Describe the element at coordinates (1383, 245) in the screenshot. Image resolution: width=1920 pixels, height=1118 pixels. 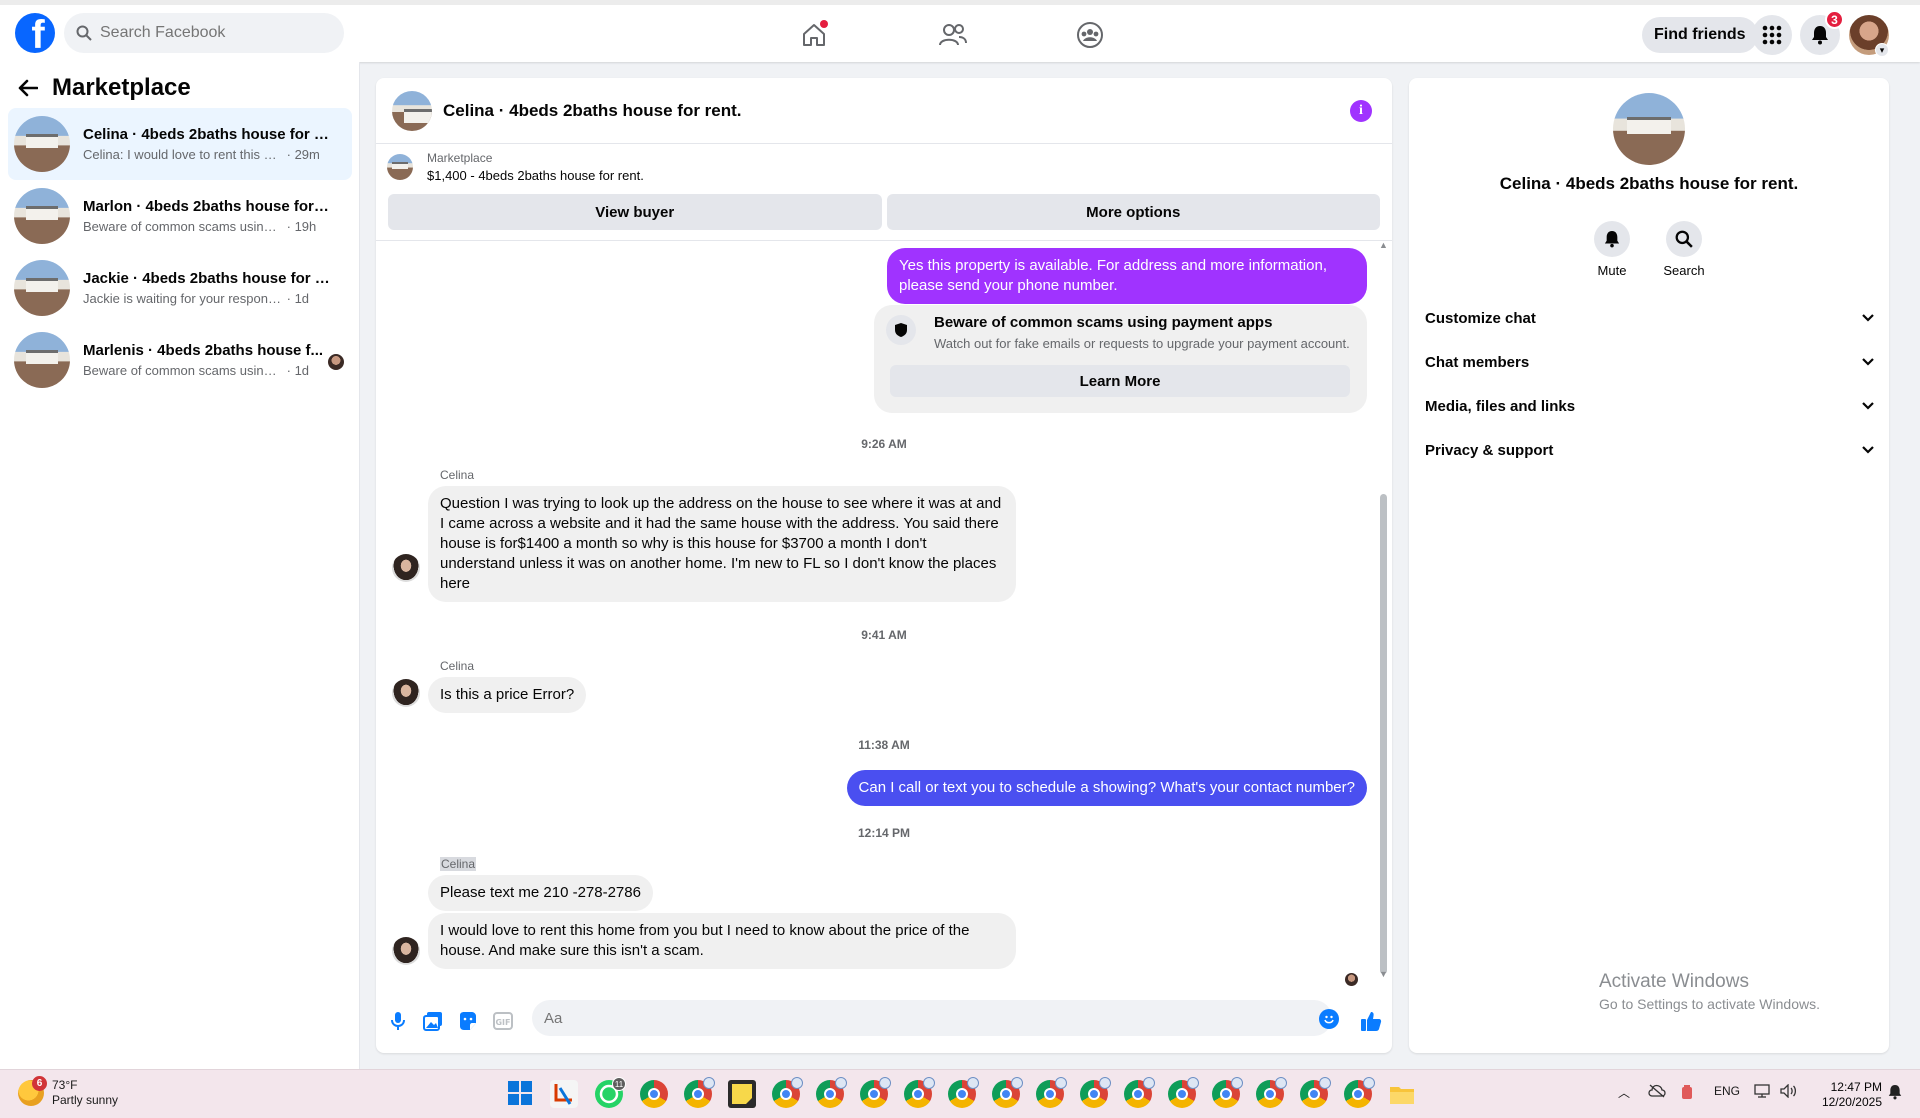
I see `scroll-up-icon: ▲` at that location.